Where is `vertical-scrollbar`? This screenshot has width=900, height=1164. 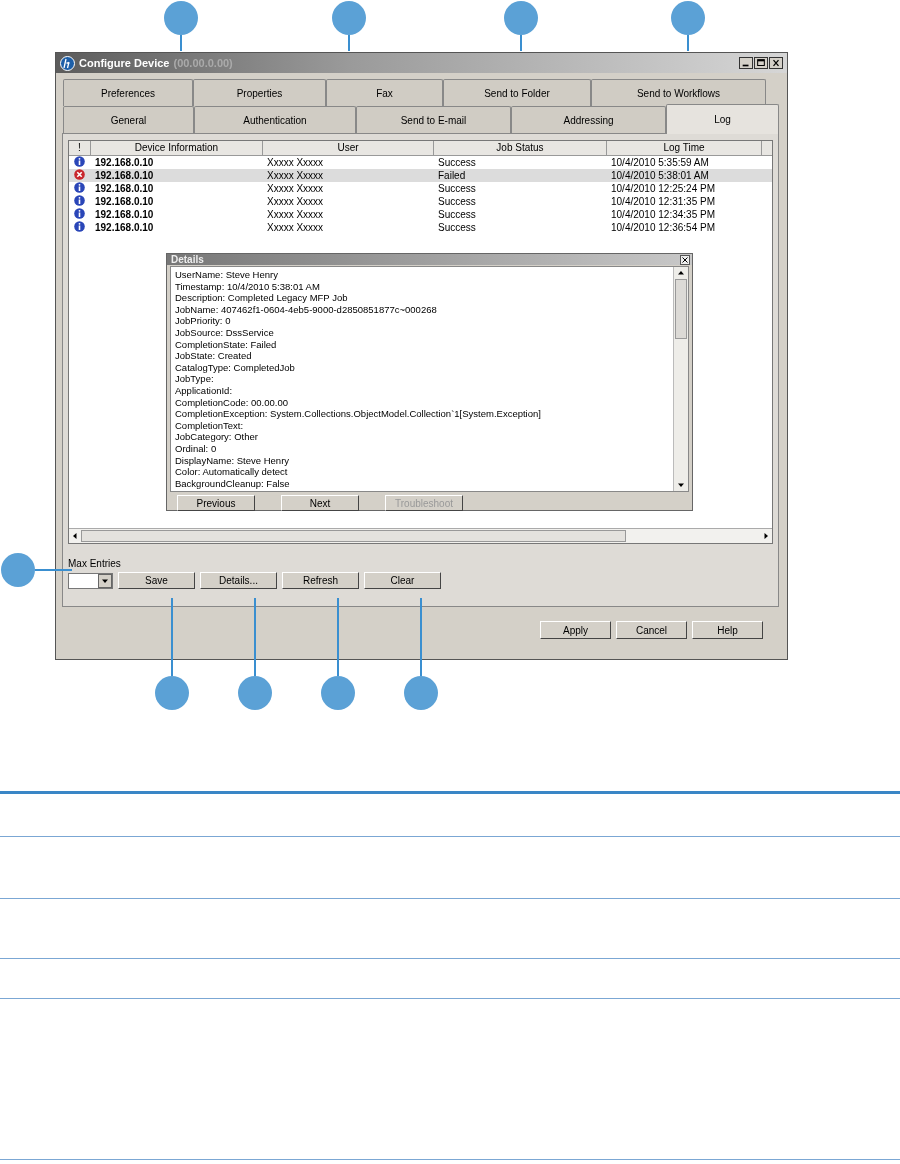 vertical-scrollbar is located at coordinates (680, 379).